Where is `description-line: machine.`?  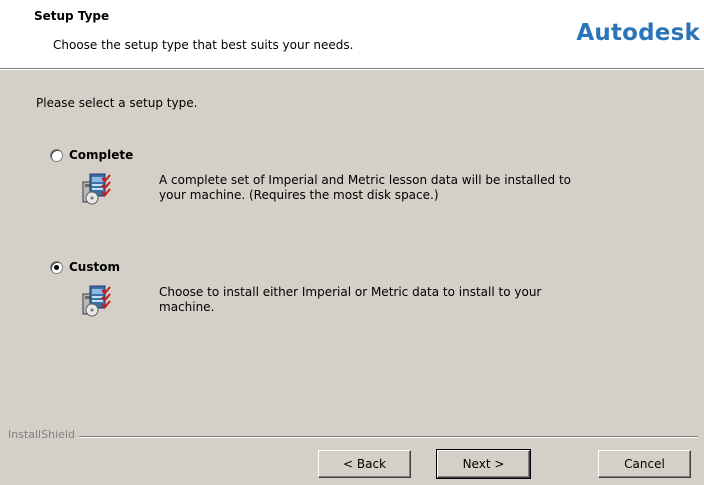
description-line: machine. is located at coordinates (187, 307).